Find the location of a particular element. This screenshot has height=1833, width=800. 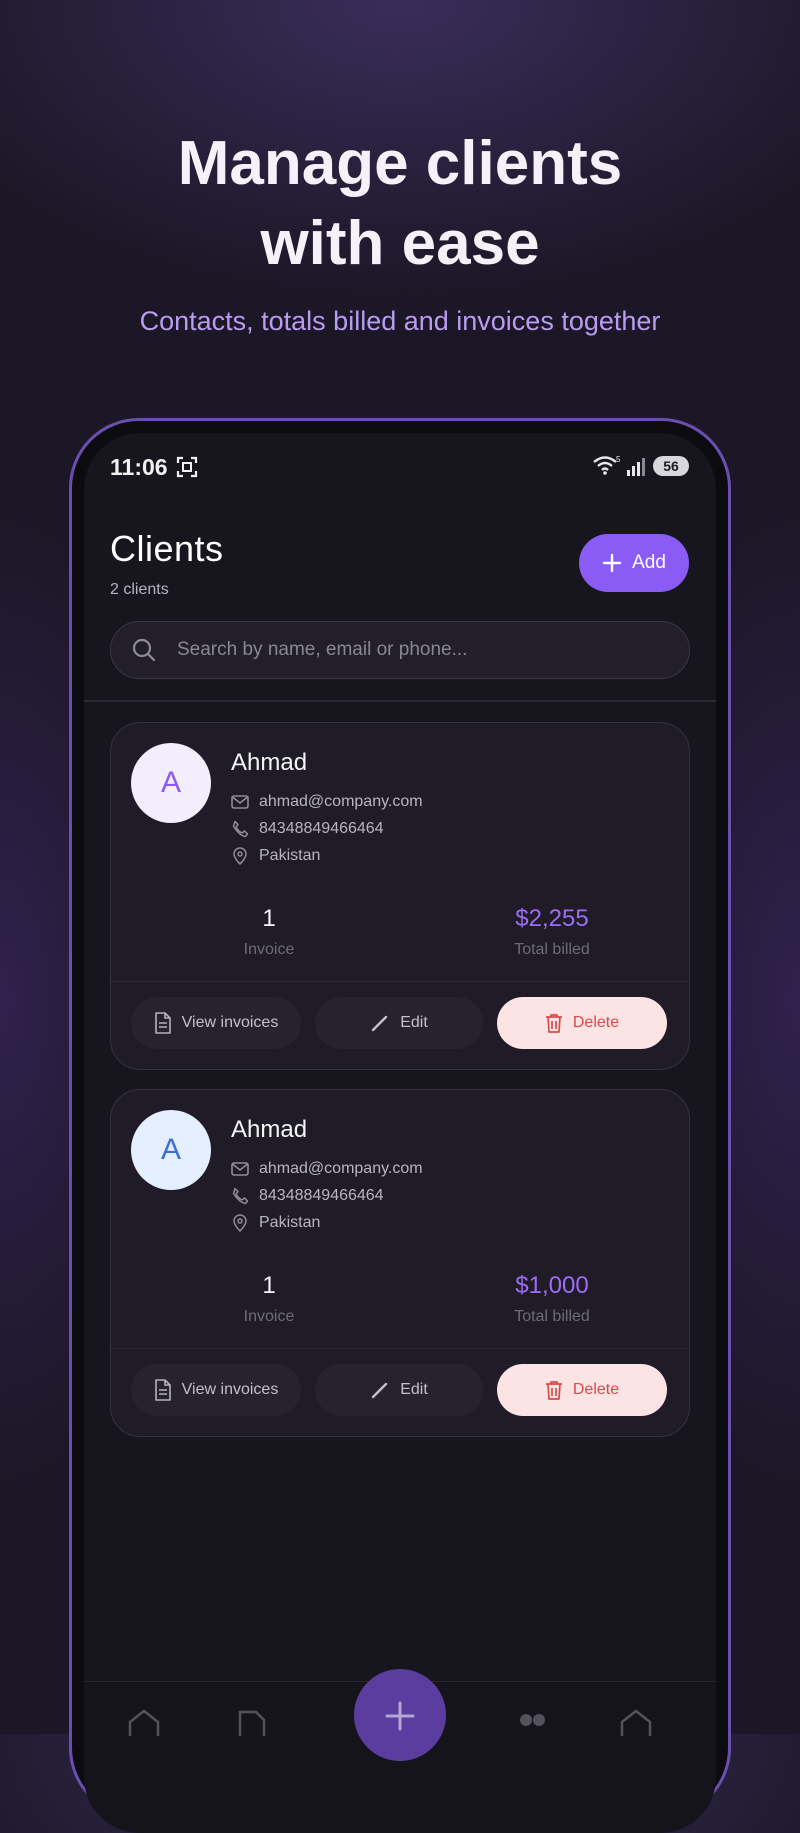

status-bar: 11:06 5 56 is located at coordinates (400, 468).